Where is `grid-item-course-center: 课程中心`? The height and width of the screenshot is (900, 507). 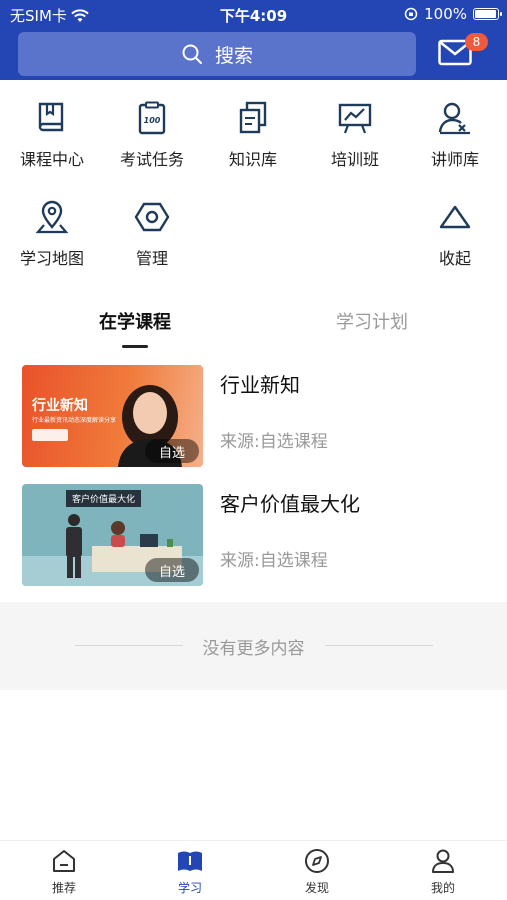
grid-item-course-center: 课程中心 is located at coordinates (52, 138).